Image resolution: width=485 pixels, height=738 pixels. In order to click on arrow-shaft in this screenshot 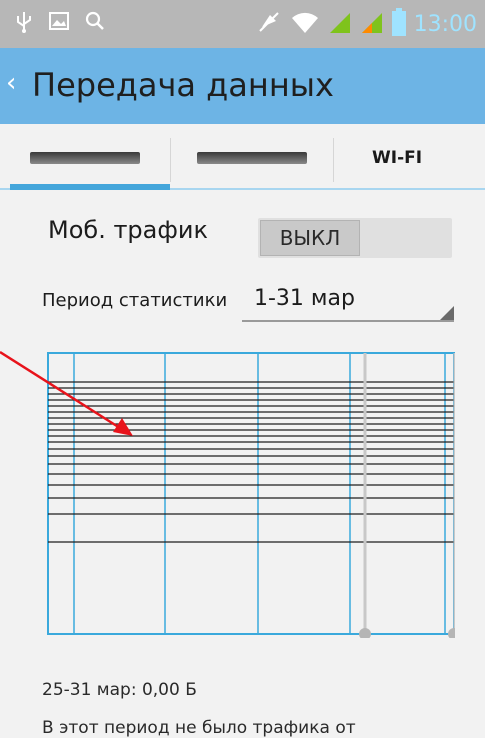, I will do `click(60, 390)`.